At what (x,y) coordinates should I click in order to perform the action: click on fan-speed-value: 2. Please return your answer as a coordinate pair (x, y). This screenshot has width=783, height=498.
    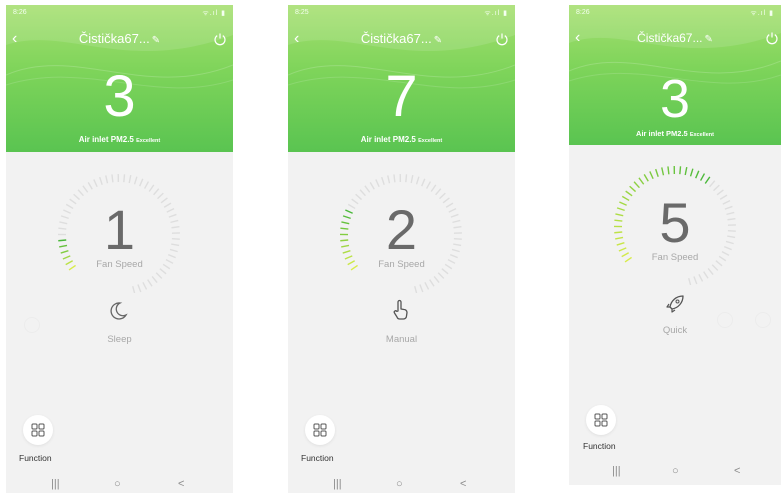
    Looking at the image, I should click on (401, 229).